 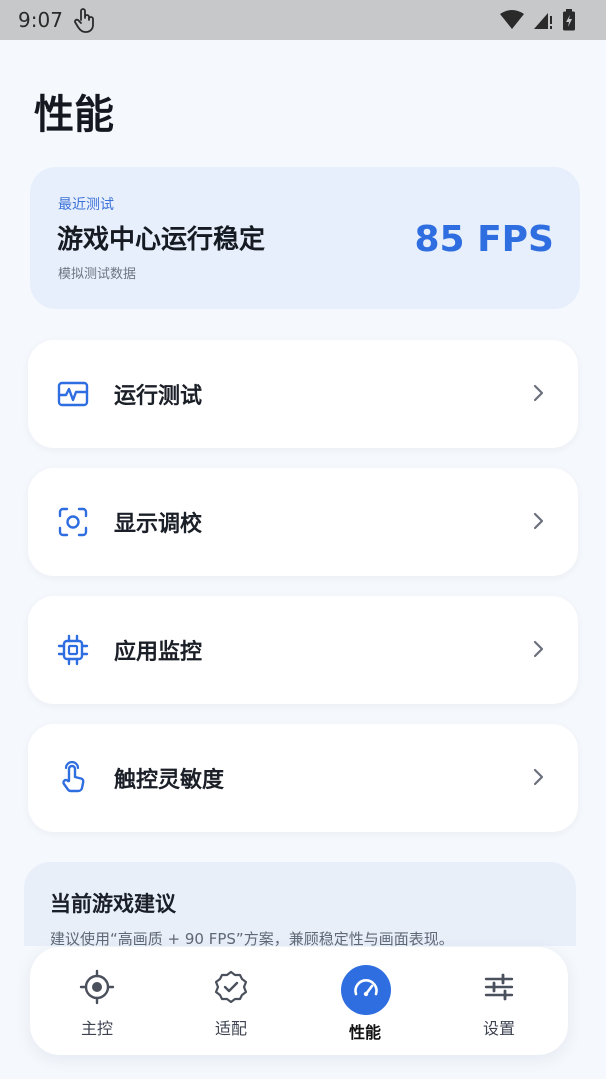 I want to click on menu-item-label: 应用监控, so click(x=158, y=652).